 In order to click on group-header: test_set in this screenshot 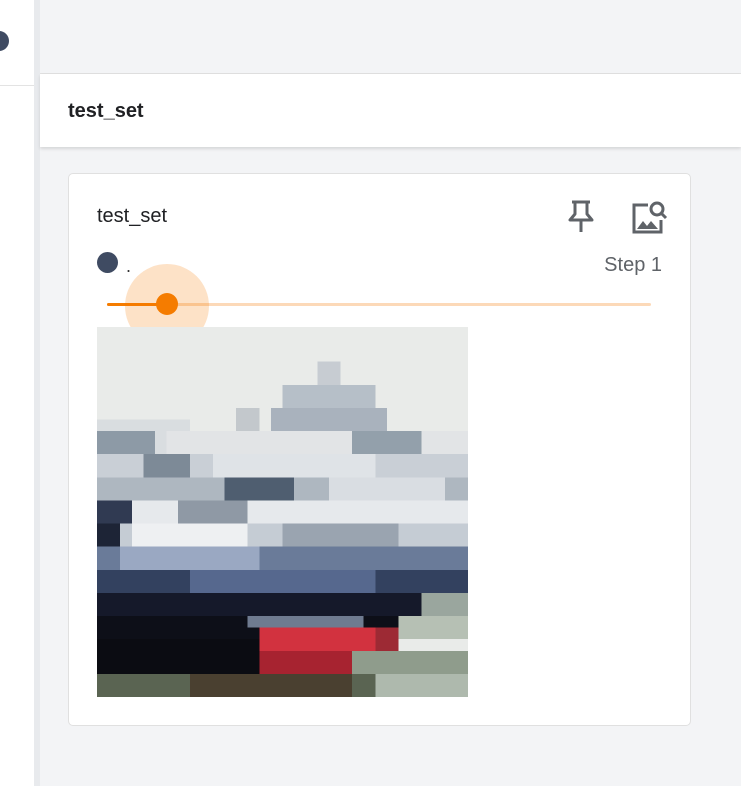, I will do `click(390, 110)`.